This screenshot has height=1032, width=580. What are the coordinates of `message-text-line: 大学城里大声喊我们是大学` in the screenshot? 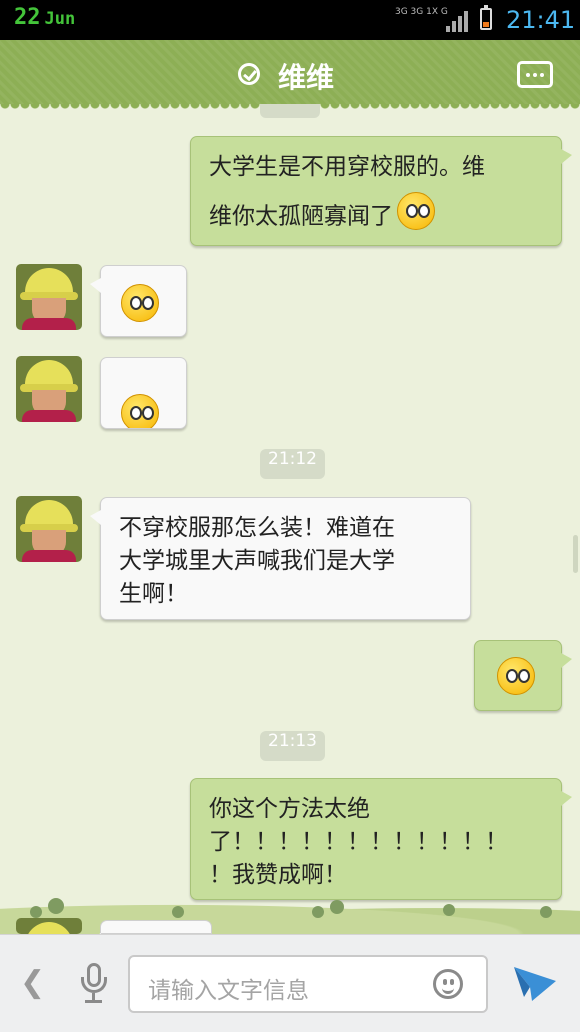 It's located at (257, 561).